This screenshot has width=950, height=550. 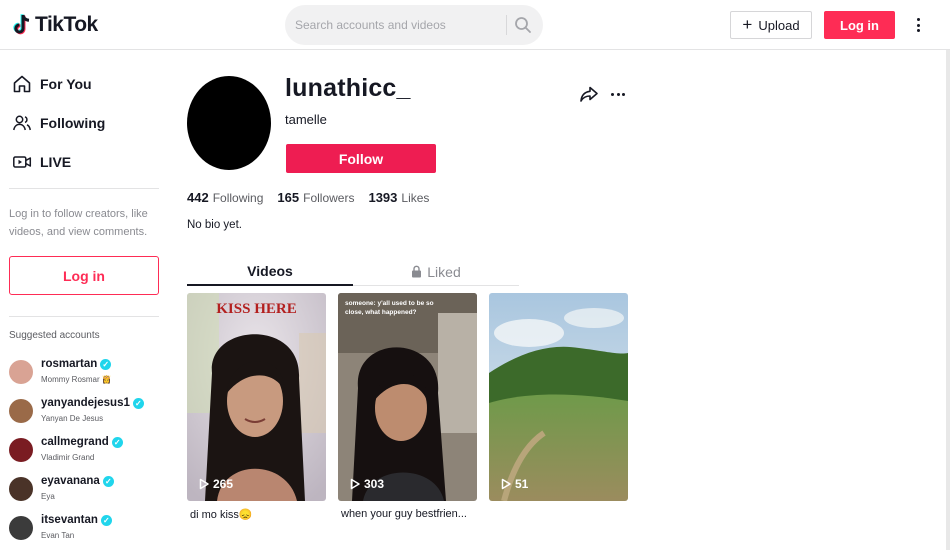 I want to click on account-display-name: Yanyan De Jesus, so click(x=72, y=418).